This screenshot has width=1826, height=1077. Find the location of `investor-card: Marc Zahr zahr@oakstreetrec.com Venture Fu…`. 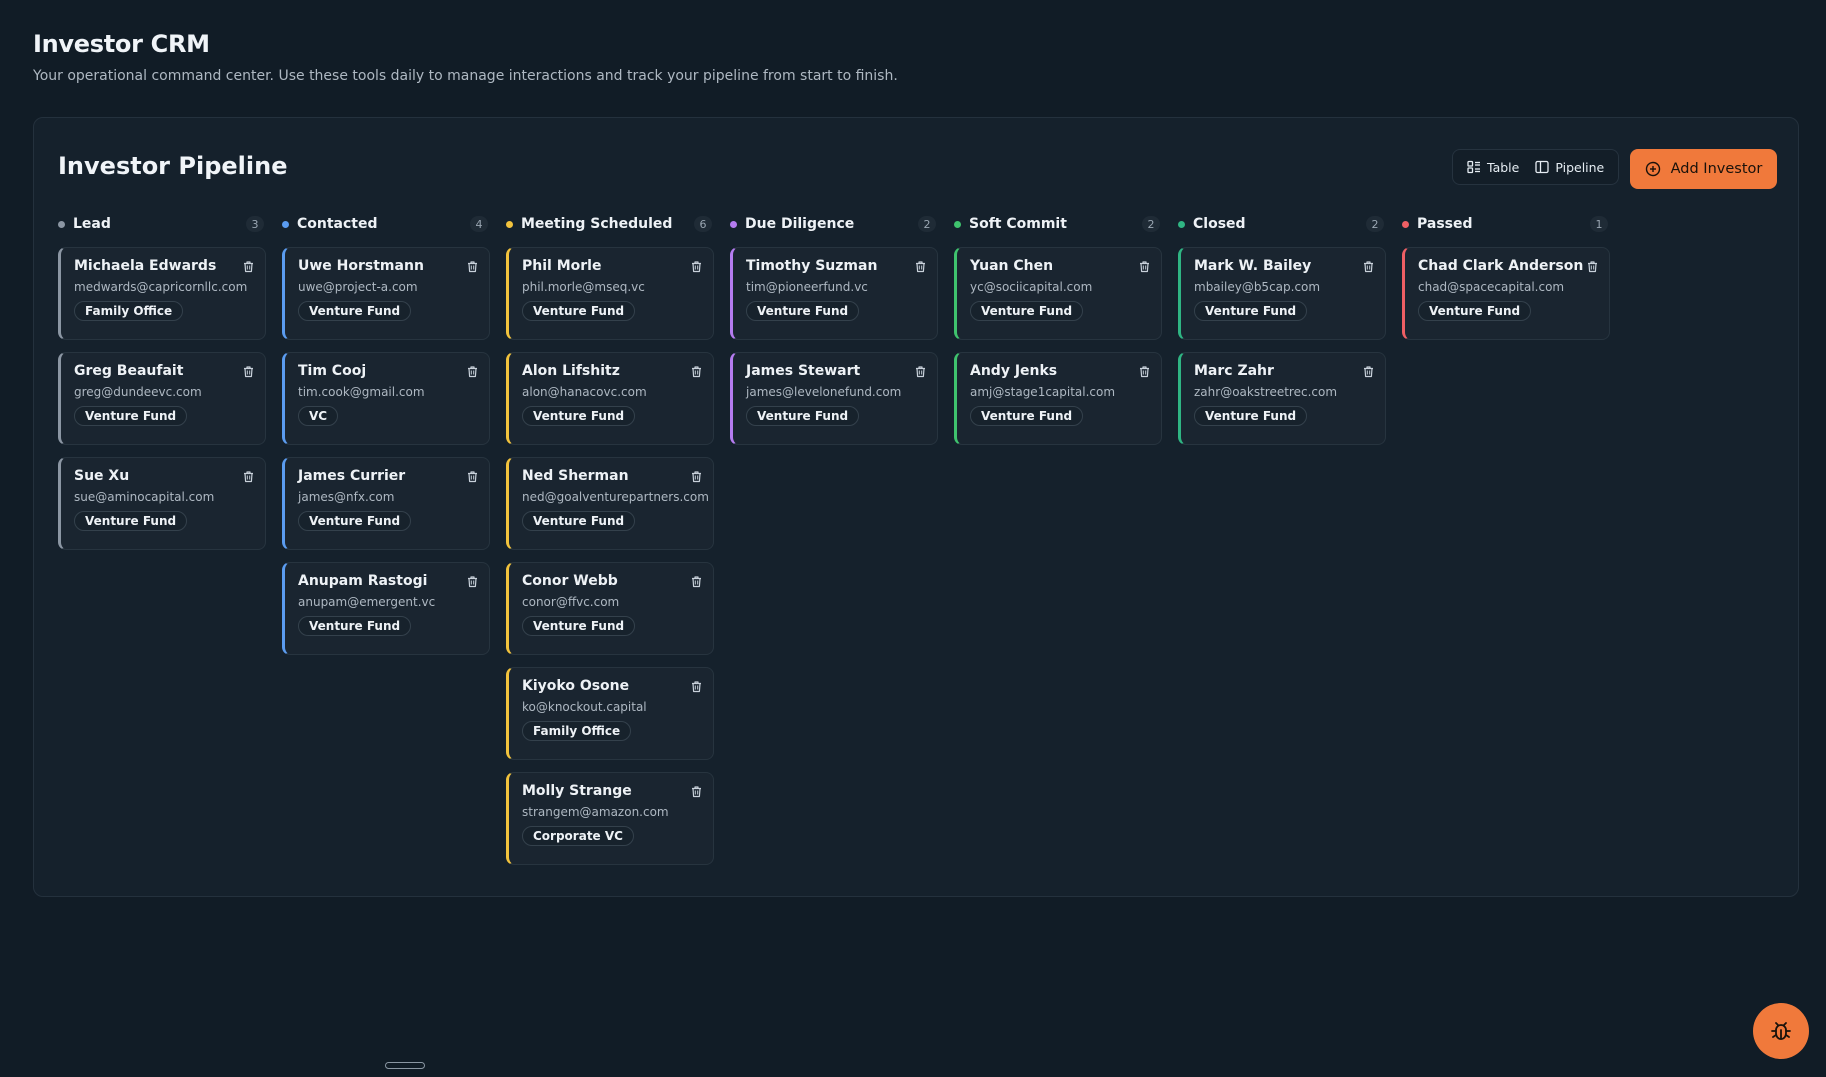

investor-card: Marc Zahr zahr@oakstreetrec.com Venture Fu… is located at coordinates (1282, 398).